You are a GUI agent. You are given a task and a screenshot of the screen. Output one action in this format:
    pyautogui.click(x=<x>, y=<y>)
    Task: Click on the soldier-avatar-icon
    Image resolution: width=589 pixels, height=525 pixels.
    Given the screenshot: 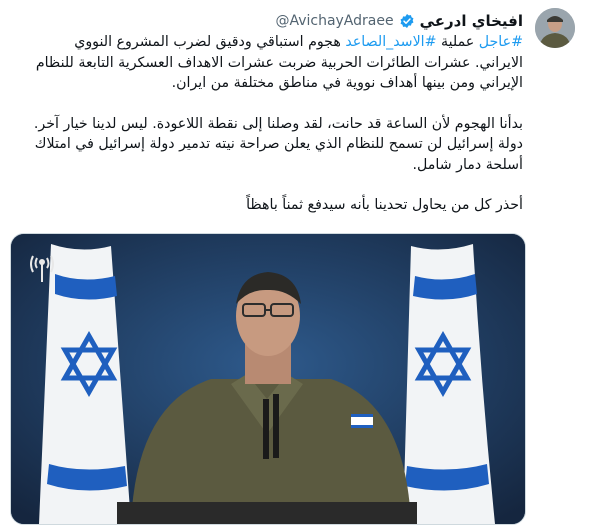 What is the action you would take?
    pyautogui.click(x=555, y=28)
    